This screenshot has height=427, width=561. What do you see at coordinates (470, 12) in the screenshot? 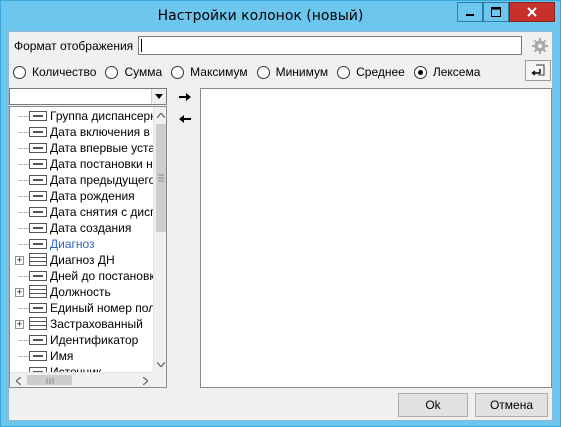
I see `minimize-button` at bounding box center [470, 12].